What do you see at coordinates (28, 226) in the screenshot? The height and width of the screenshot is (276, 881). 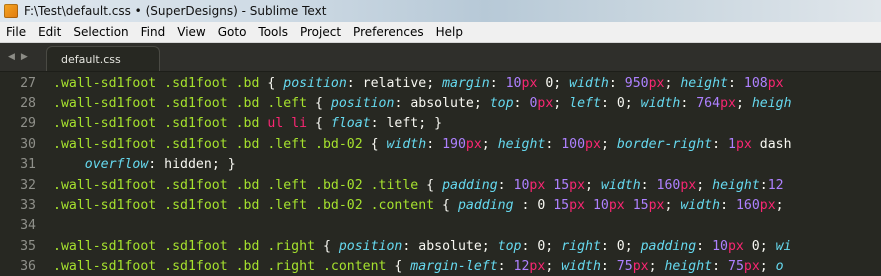 I see `line-number: 34` at bounding box center [28, 226].